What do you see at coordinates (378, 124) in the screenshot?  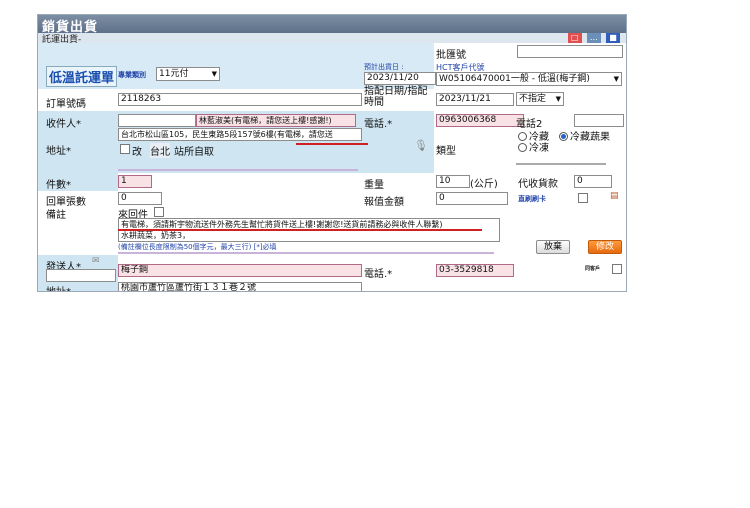 I see `recipient-phone-label: 電話.*` at bounding box center [378, 124].